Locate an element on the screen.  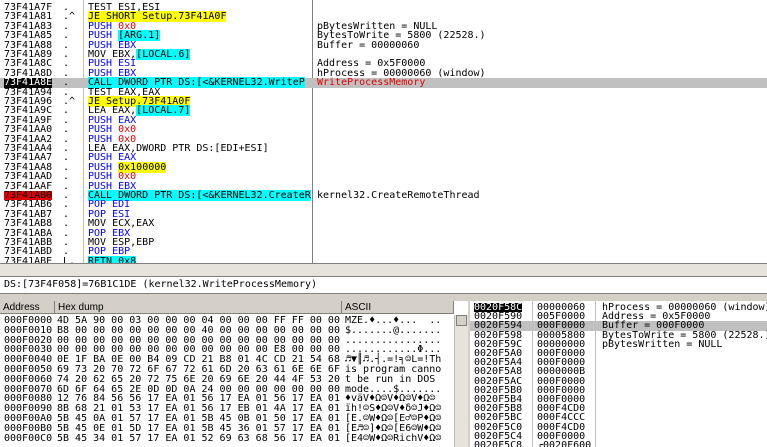
instruction-comment: WriteProcessMemory is located at coordinates (371, 83).